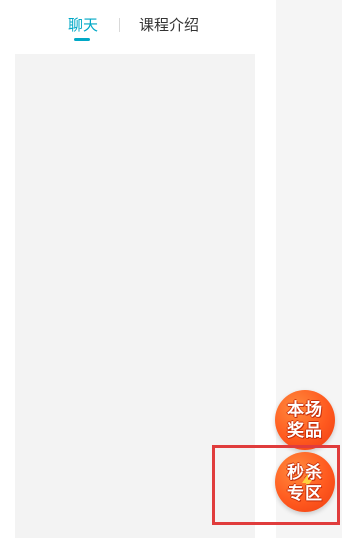  Describe the element at coordinates (119, 25) in the screenshot. I see `tab-divider` at that location.